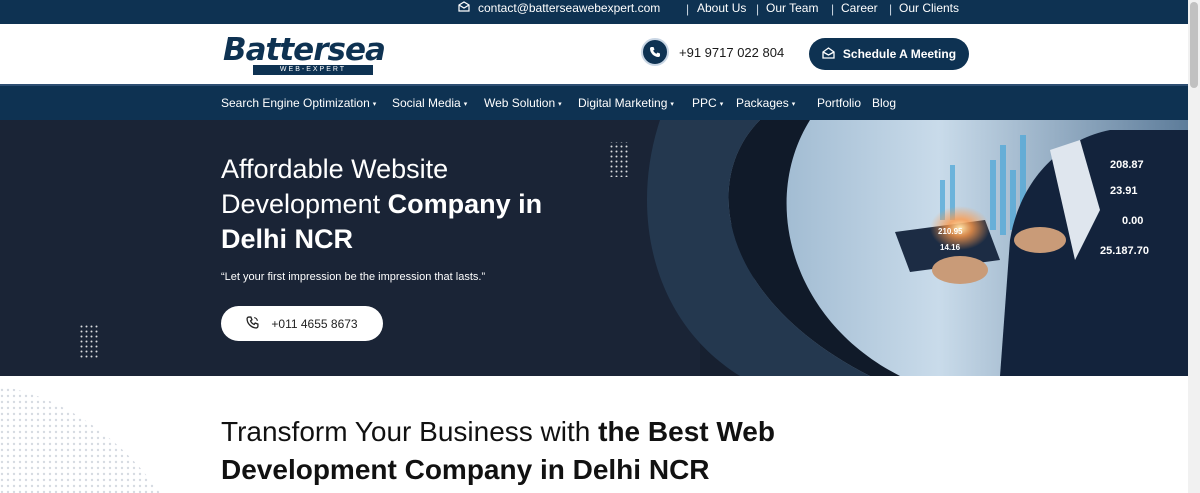 Image resolution: width=1200 pixels, height=493 pixels. Describe the element at coordinates (686, 431) in the screenshot. I see `section-heading-bold1: the Best Web` at that location.